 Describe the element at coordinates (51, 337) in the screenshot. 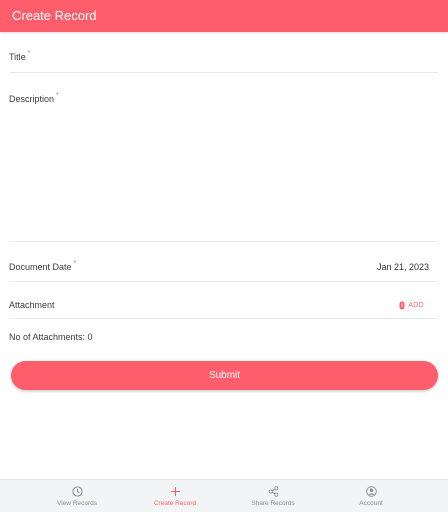

I see `attachment-count: No of Attachments: 0` at that location.